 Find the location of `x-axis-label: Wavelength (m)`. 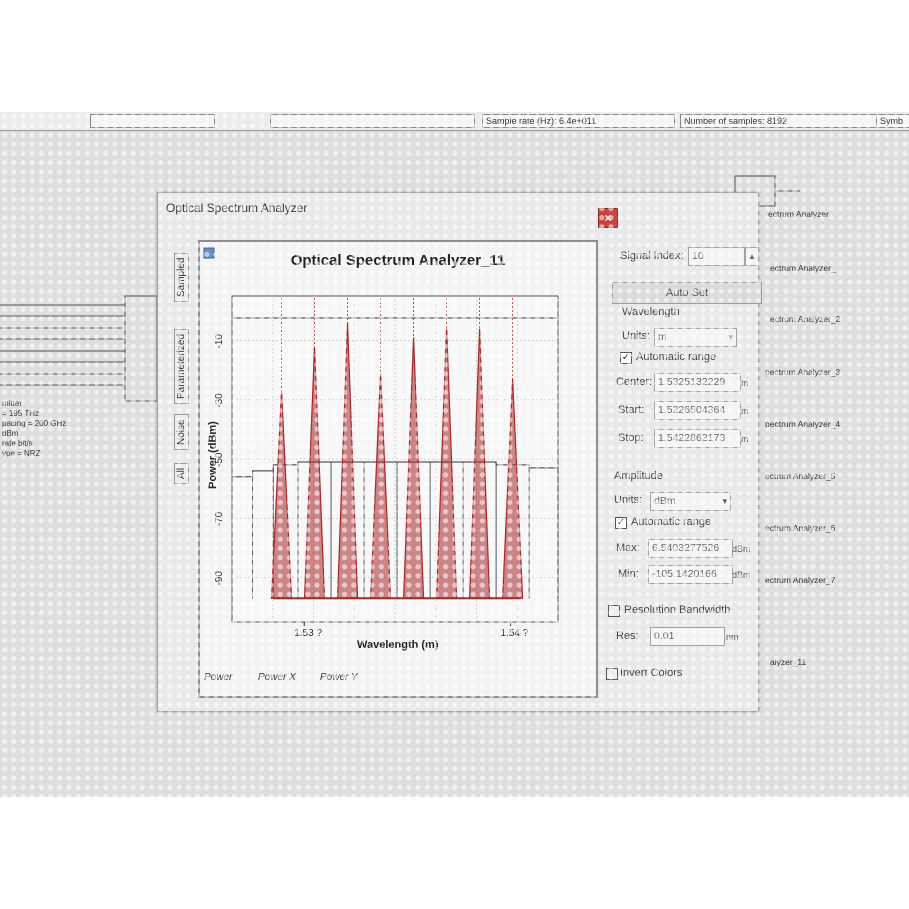

x-axis-label: Wavelength (m) is located at coordinates (398, 645).